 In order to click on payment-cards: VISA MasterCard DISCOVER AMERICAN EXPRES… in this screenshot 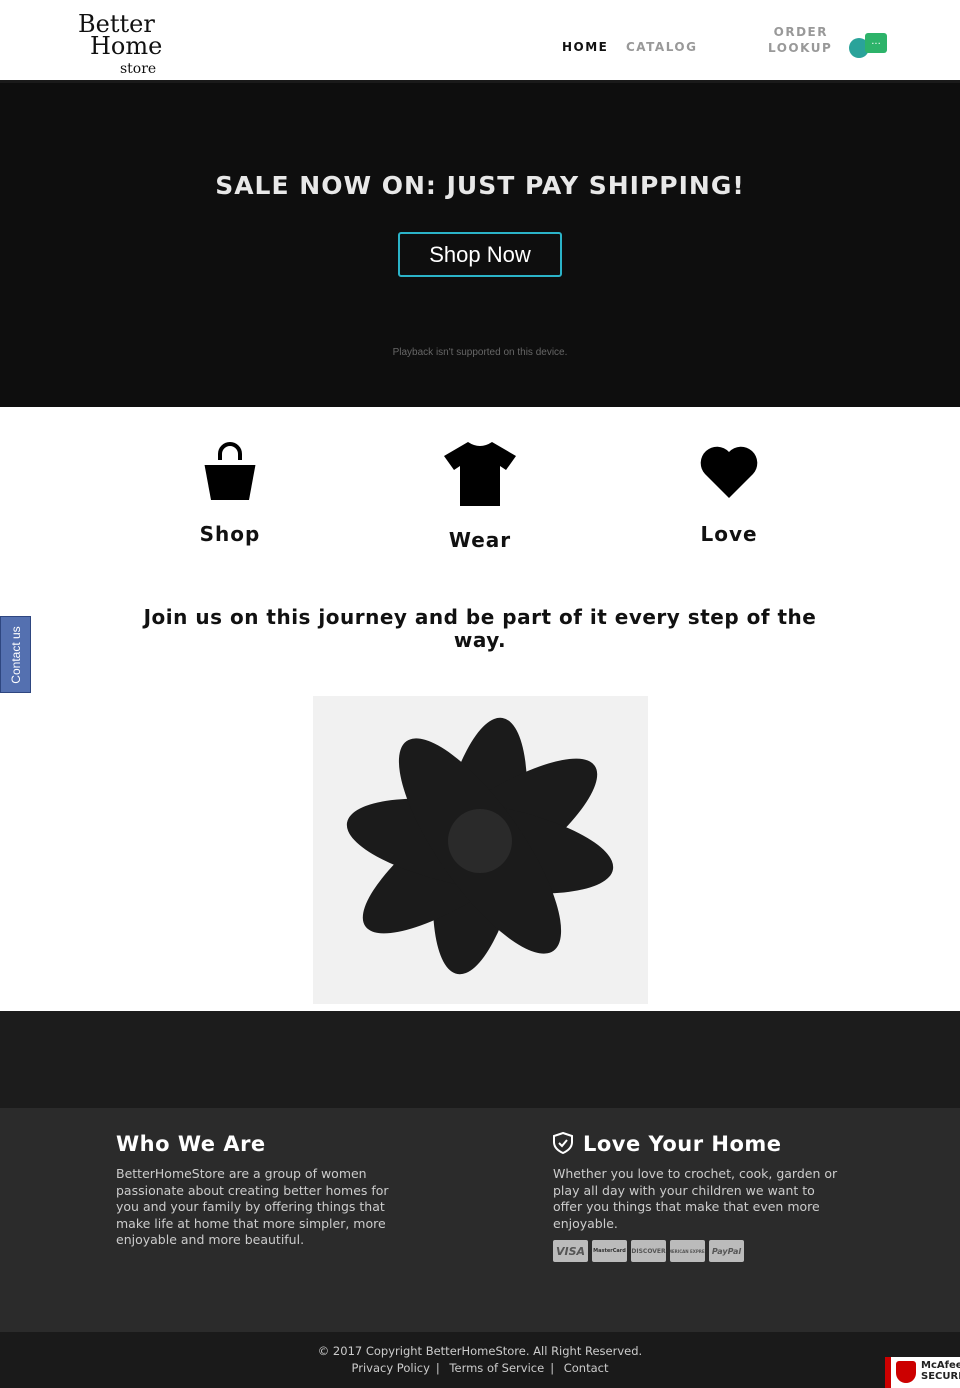, I will do `click(648, 1251)`.